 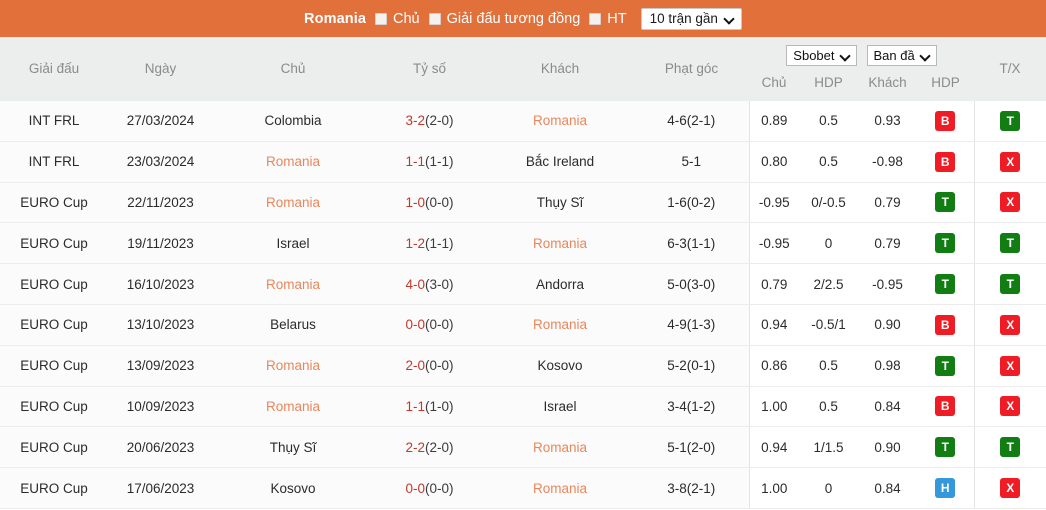 I want to click on cell-score: 2-2(2-0), so click(x=429, y=447).